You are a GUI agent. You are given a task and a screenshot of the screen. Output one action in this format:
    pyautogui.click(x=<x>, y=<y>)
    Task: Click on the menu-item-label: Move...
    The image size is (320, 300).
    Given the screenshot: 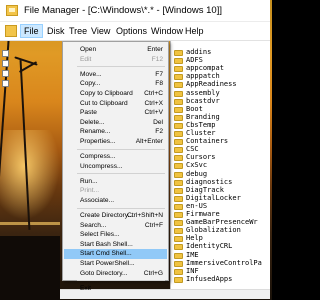 What is the action you would take?
    pyautogui.click(x=91, y=74)
    